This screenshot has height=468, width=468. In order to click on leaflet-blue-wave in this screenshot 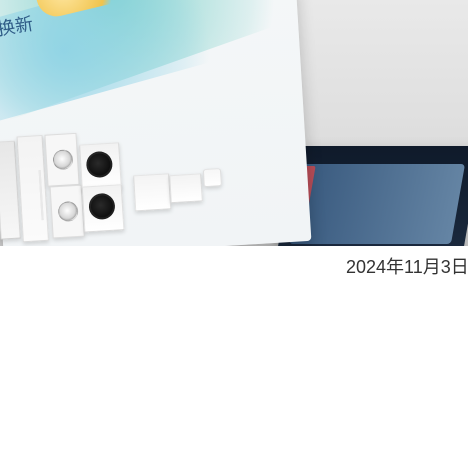, I will do `click(133, 61)`.